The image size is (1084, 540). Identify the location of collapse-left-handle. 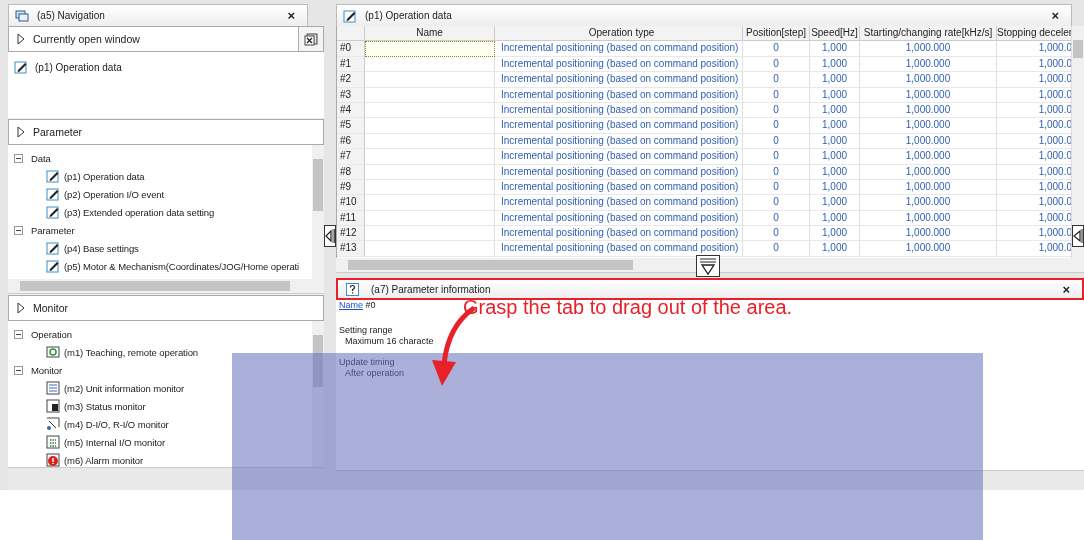
(330, 236).